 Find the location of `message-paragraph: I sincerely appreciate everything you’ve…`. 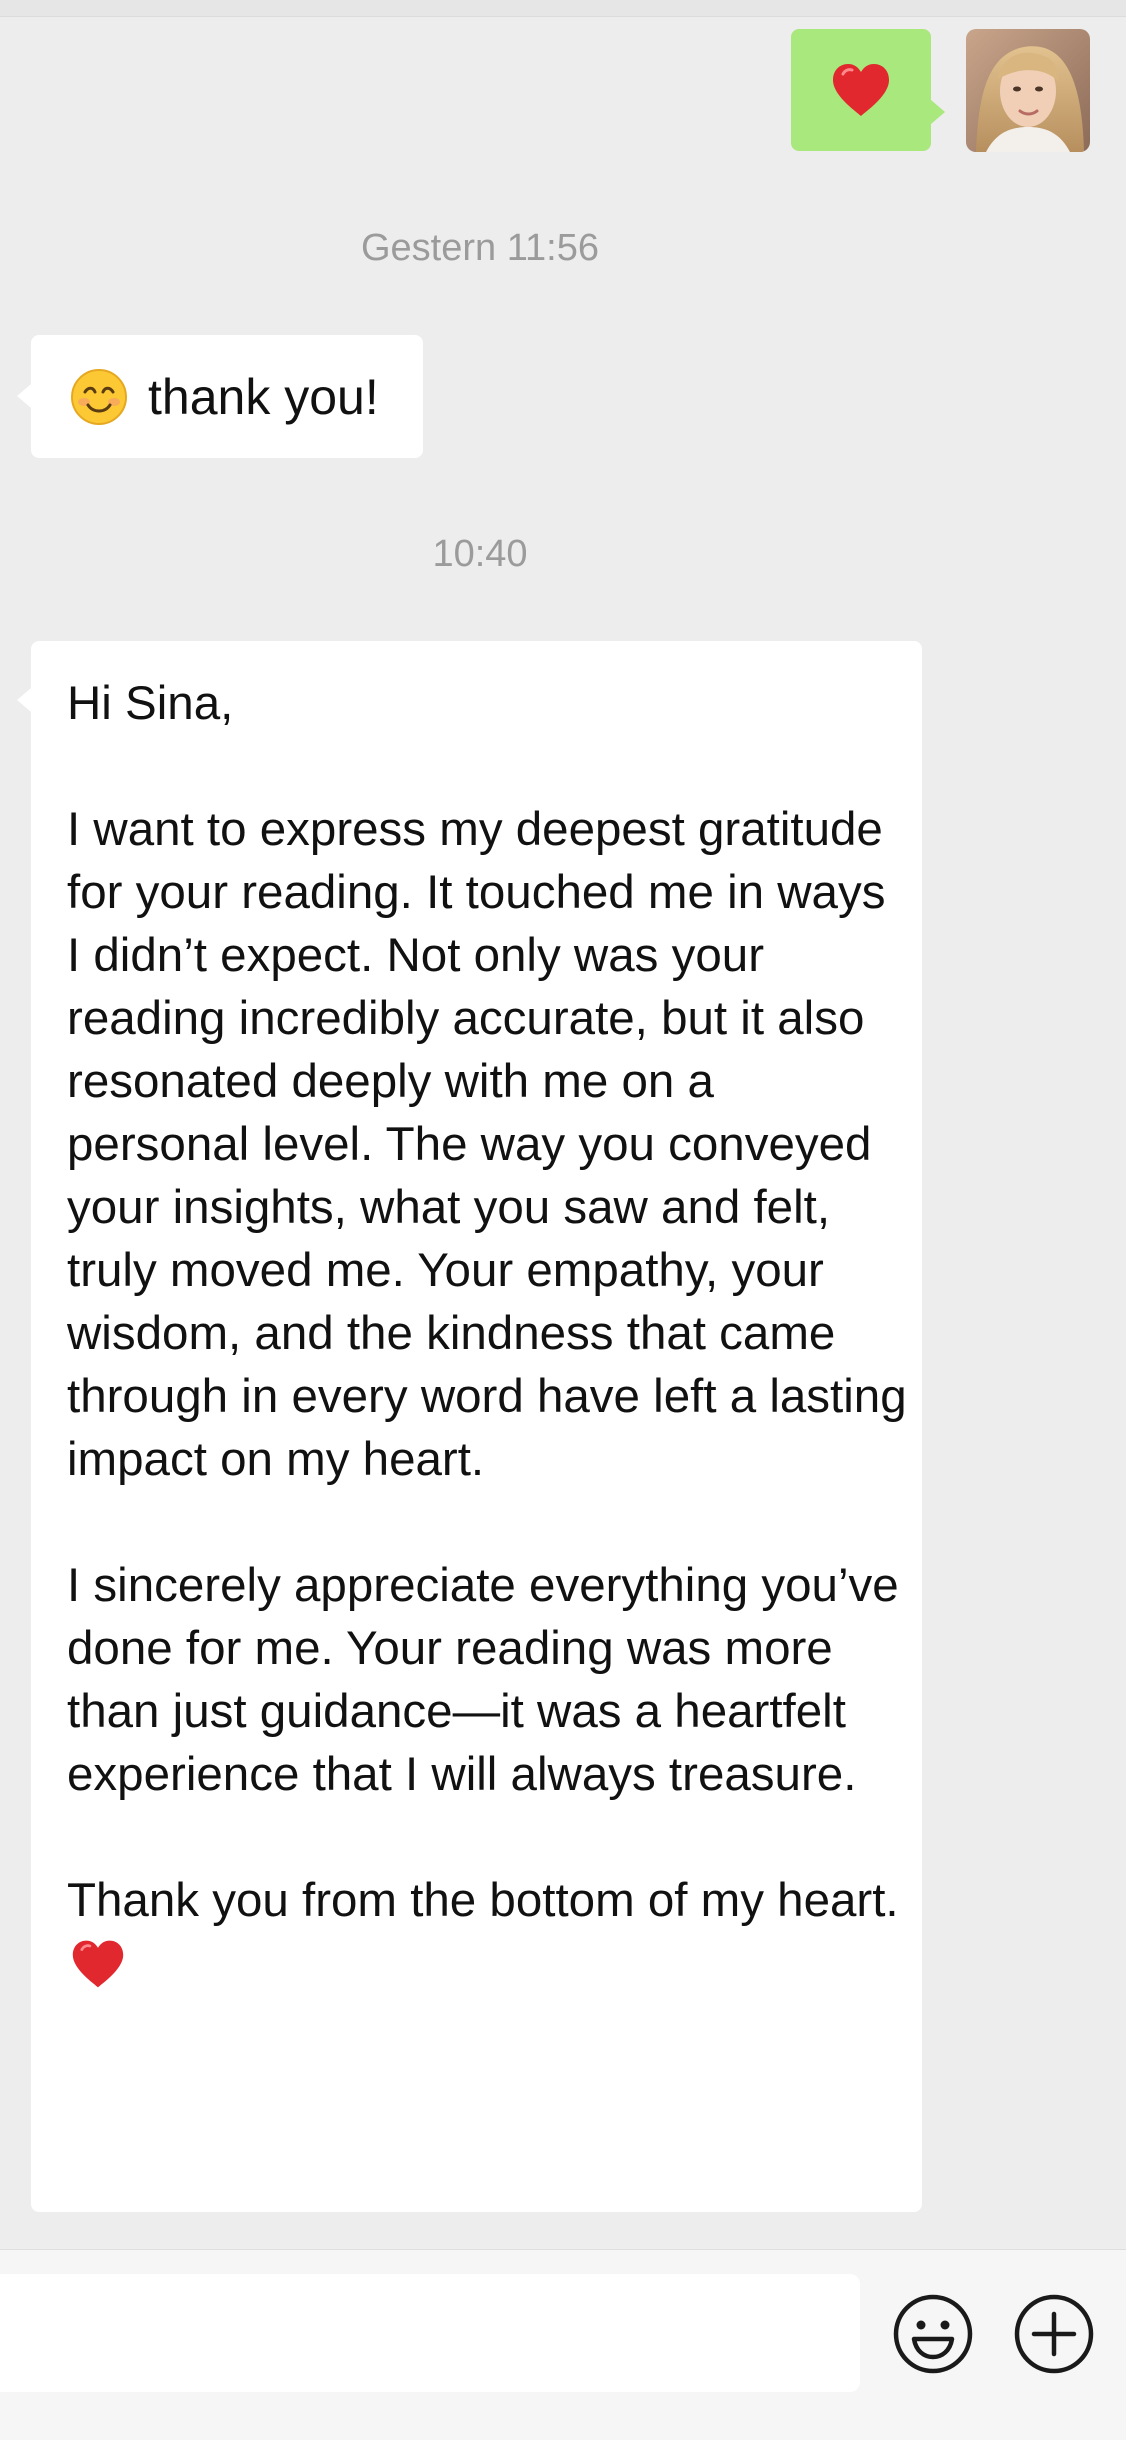

message-paragraph: I sincerely appreciate everything you’ve… is located at coordinates (483, 1680).